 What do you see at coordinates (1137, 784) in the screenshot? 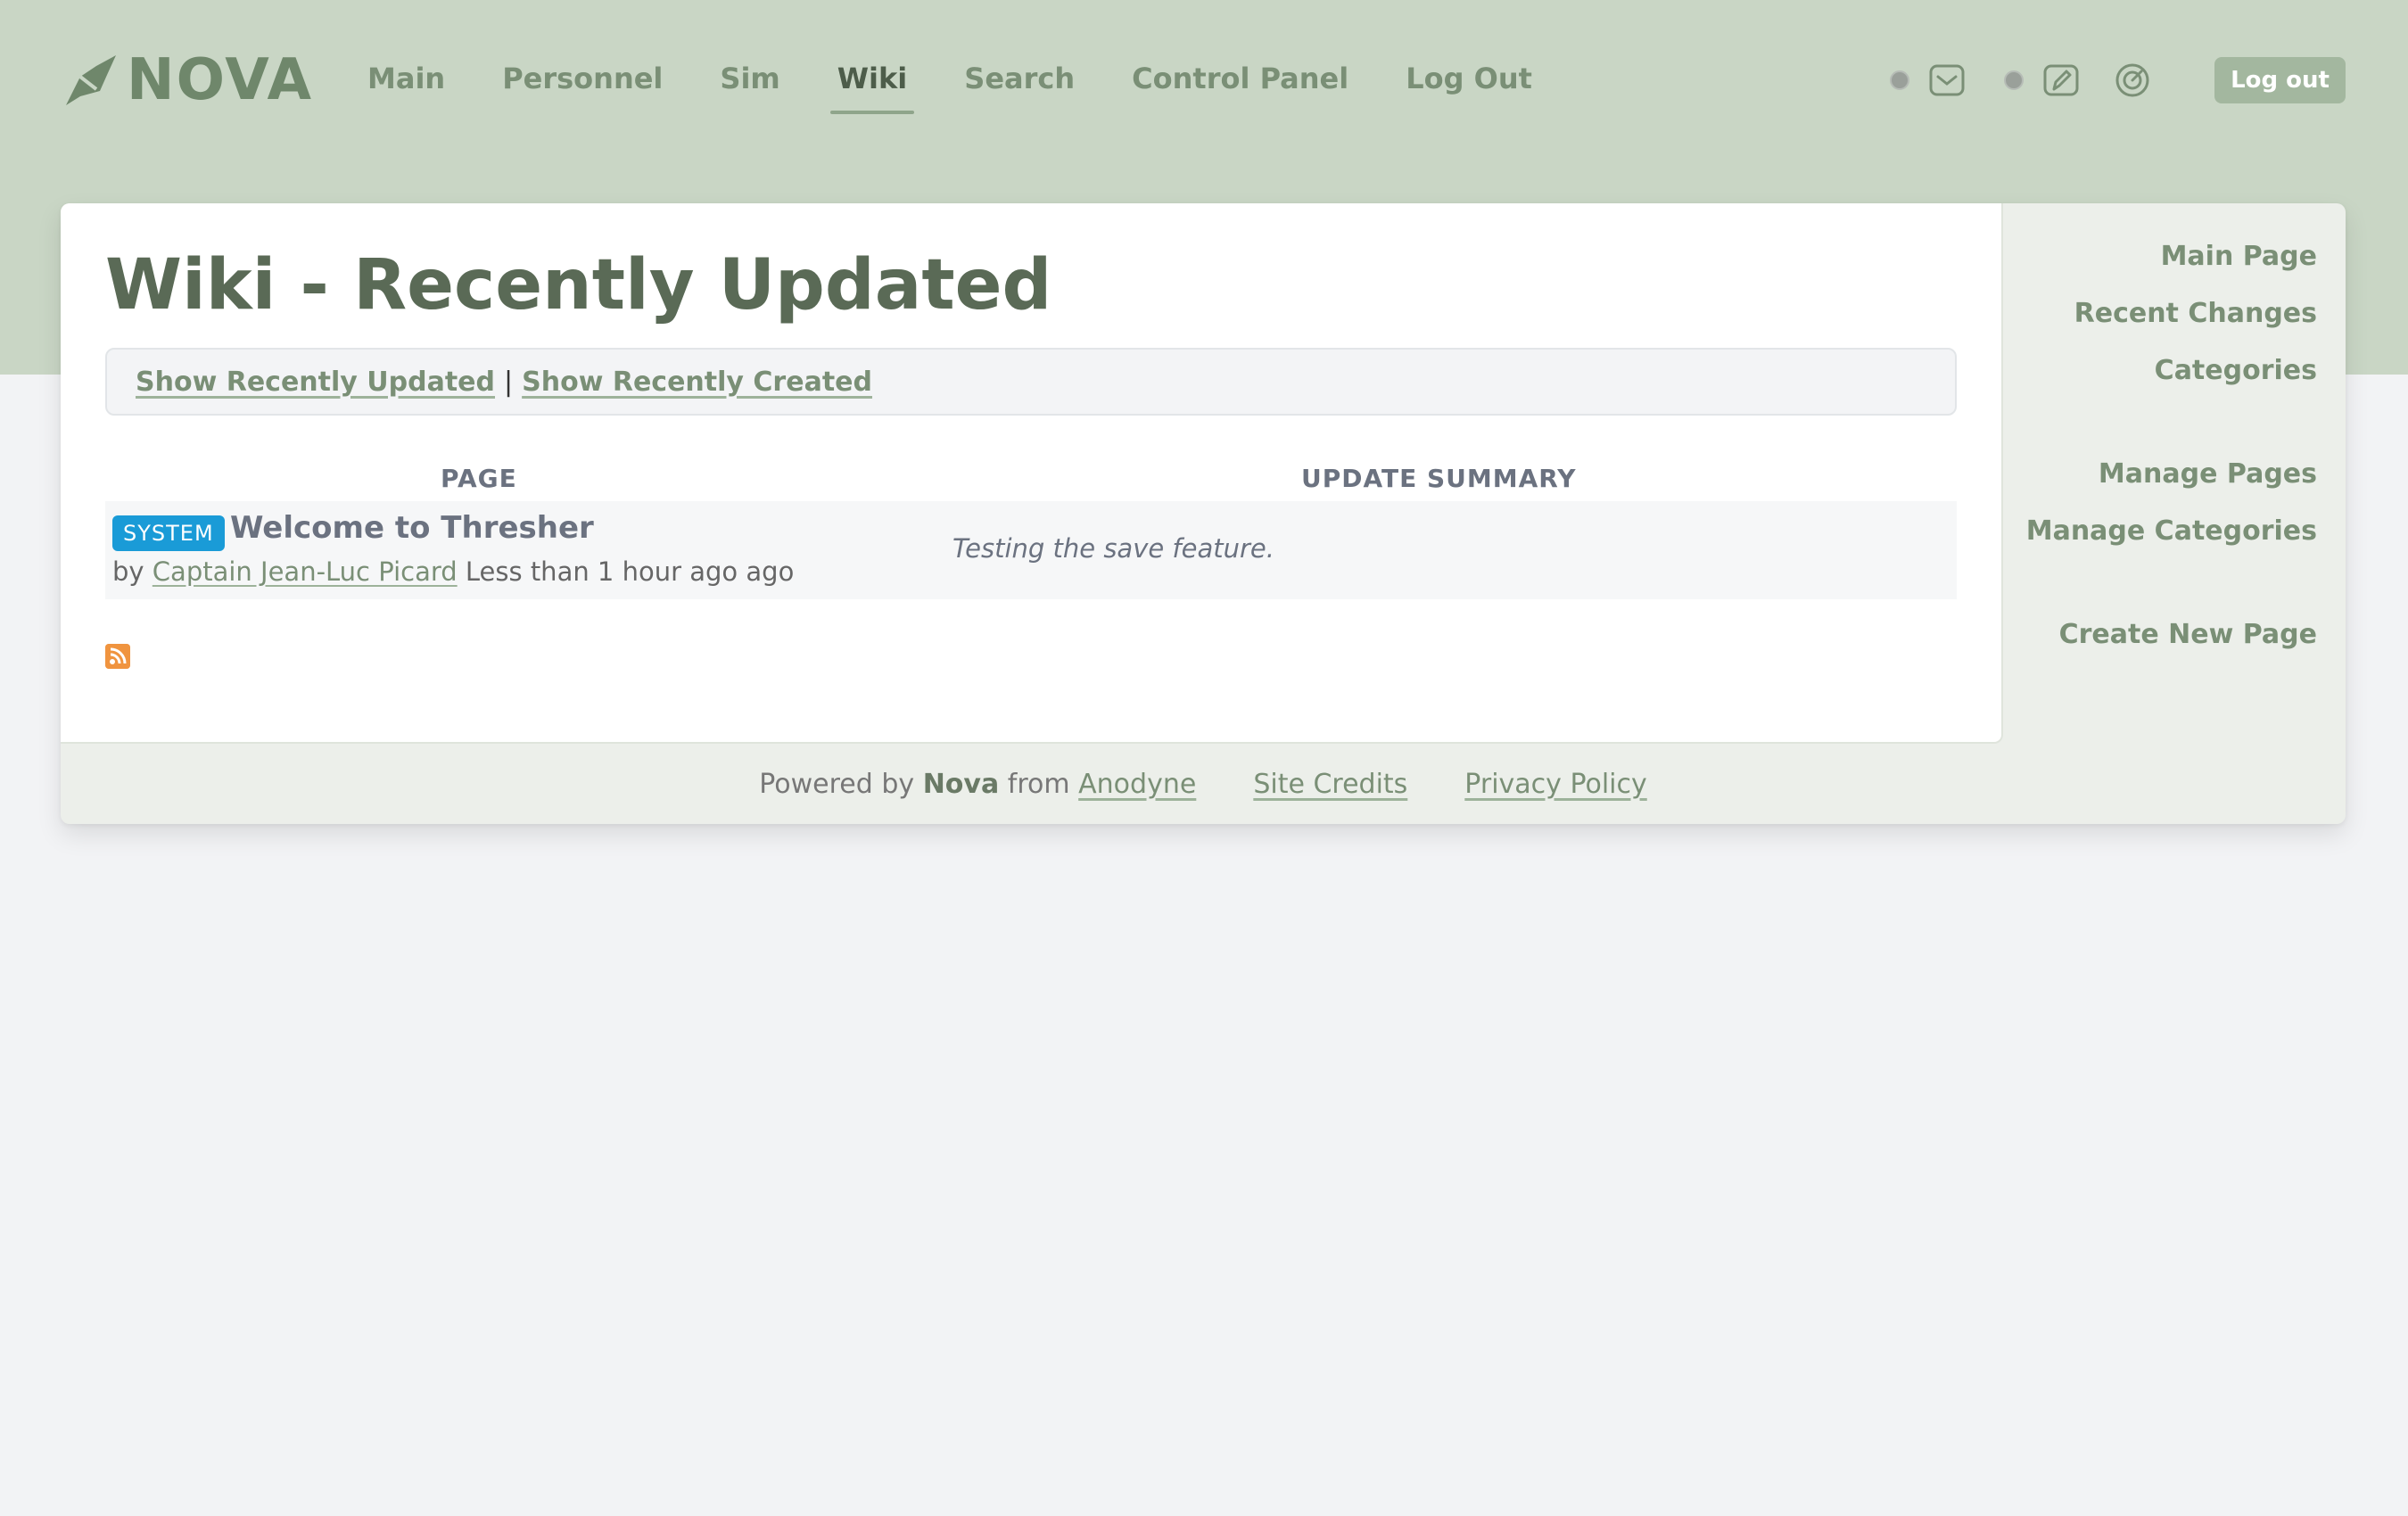
I see `anodyne-link: Anodyne` at bounding box center [1137, 784].